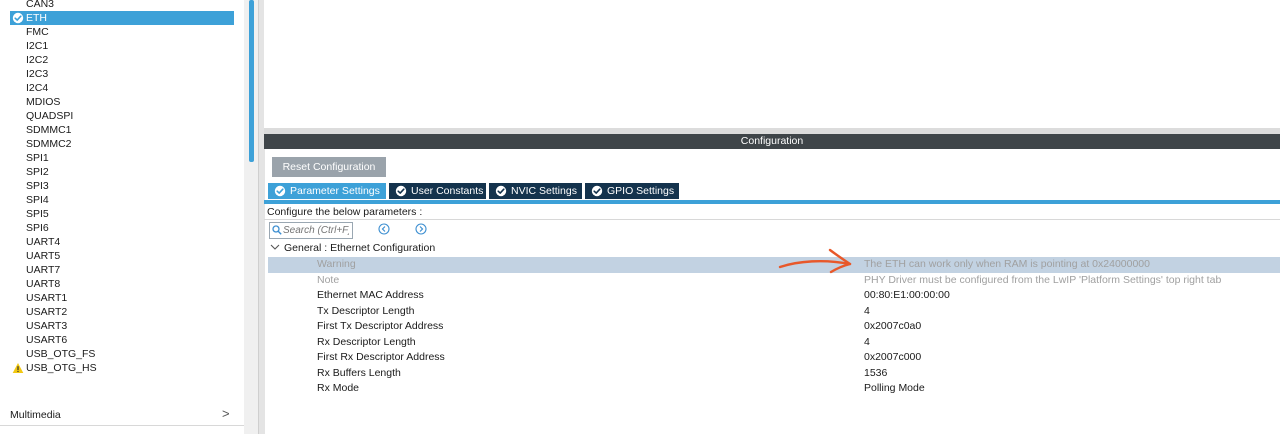 This screenshot has height=434, width=1280. What do you see at coordinates (122, 144) in the screenshot?
I see `peripheral-item-sdmmc2: SDMMC2` at bounding box center [122, 144].